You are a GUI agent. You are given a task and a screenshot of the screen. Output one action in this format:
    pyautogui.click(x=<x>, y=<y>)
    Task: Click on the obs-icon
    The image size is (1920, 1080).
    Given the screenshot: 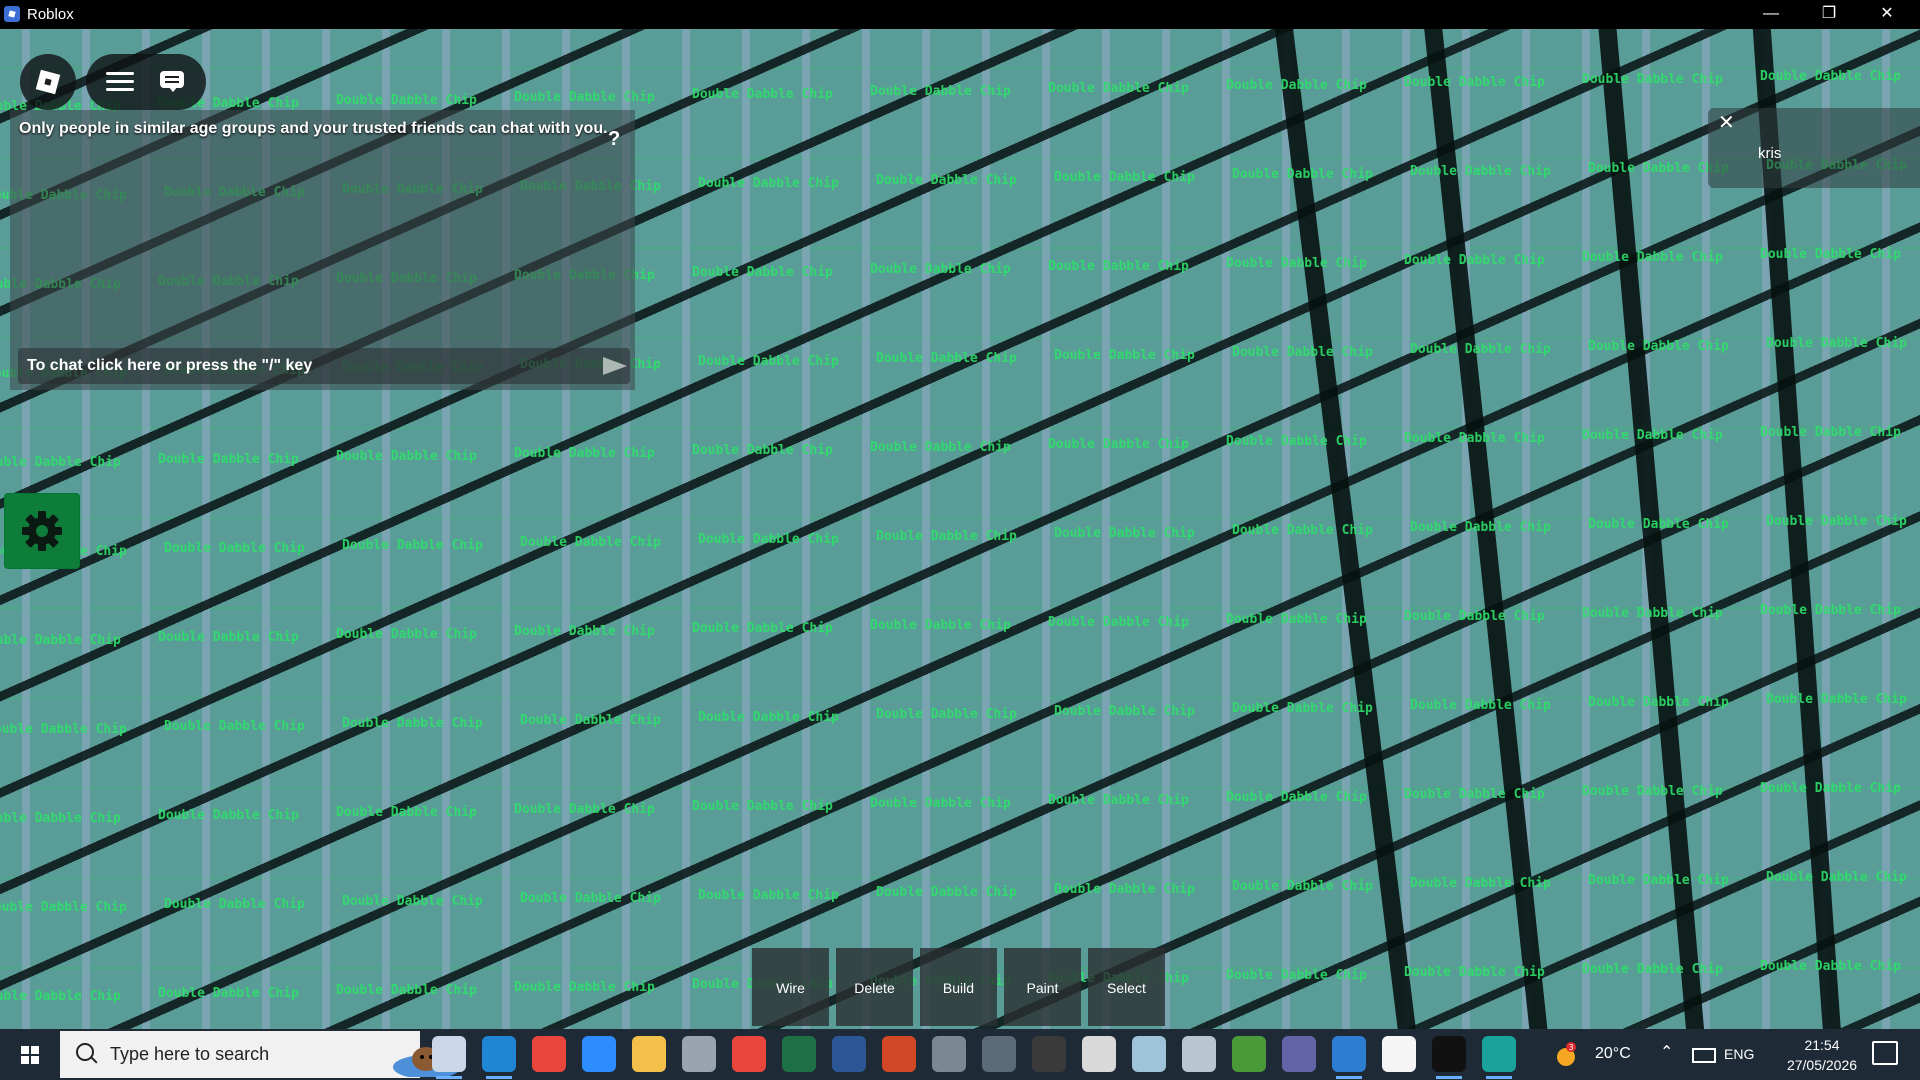 What is the action you would take?
    pyautogui.click(x=1049, y=1054)
    